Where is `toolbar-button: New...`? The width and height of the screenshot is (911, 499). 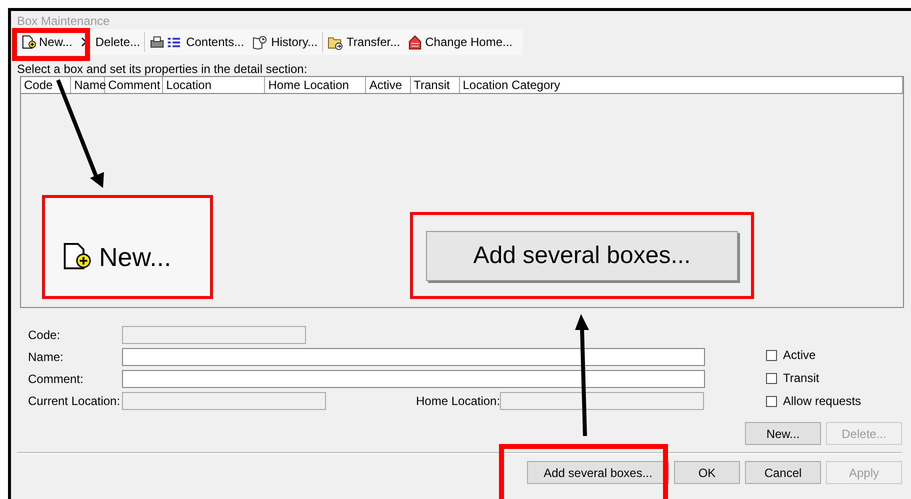 toolbar-button: New... is located at coordinates (46, 42).